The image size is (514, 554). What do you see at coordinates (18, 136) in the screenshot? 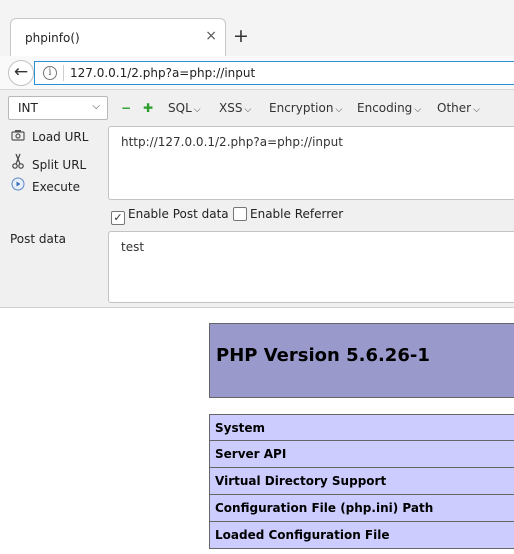
I see `load-url-icon` at bounding box center [18, 136].